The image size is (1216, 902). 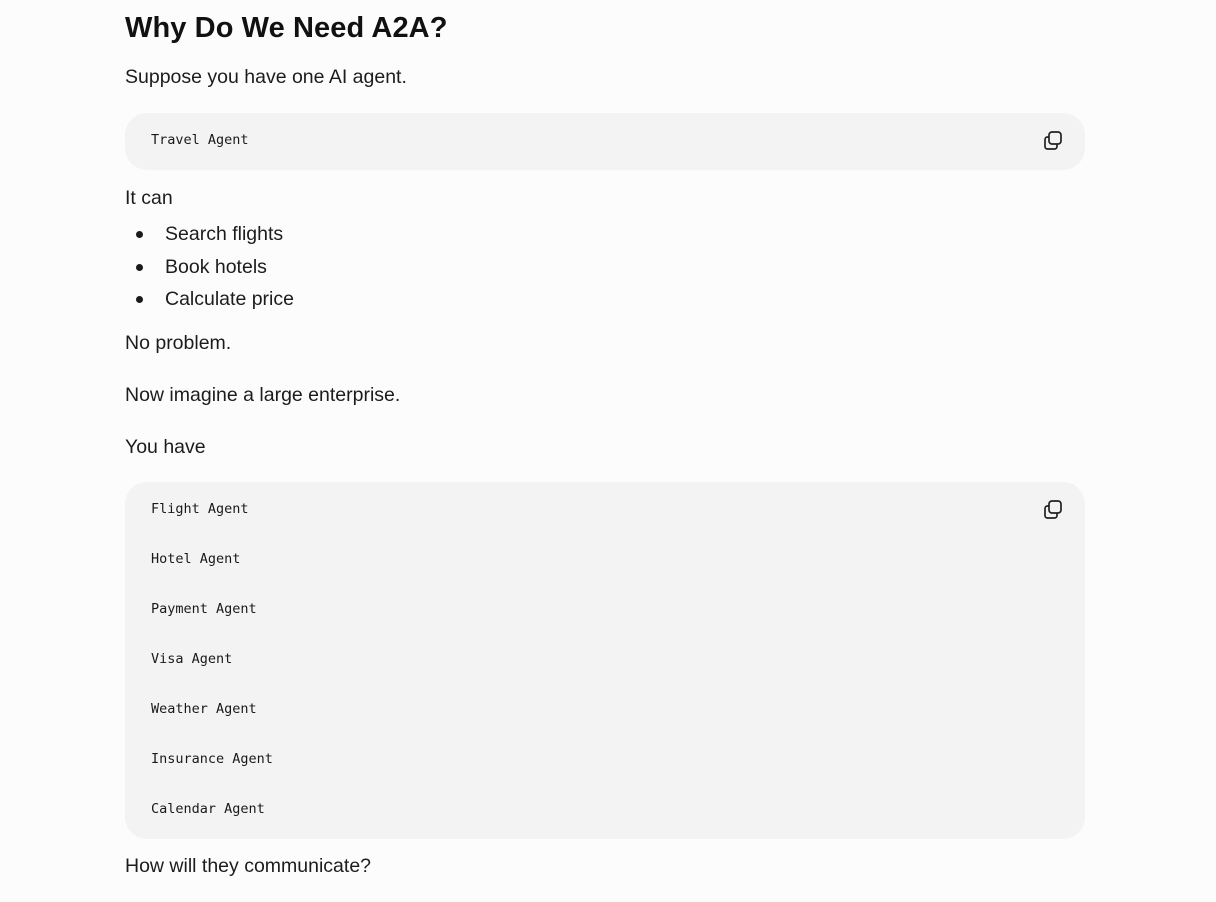 What do you see at coordinates (200, 140) in the screenshot?
I see `code-line: Travel Agent` at bounding box center [200, 140].